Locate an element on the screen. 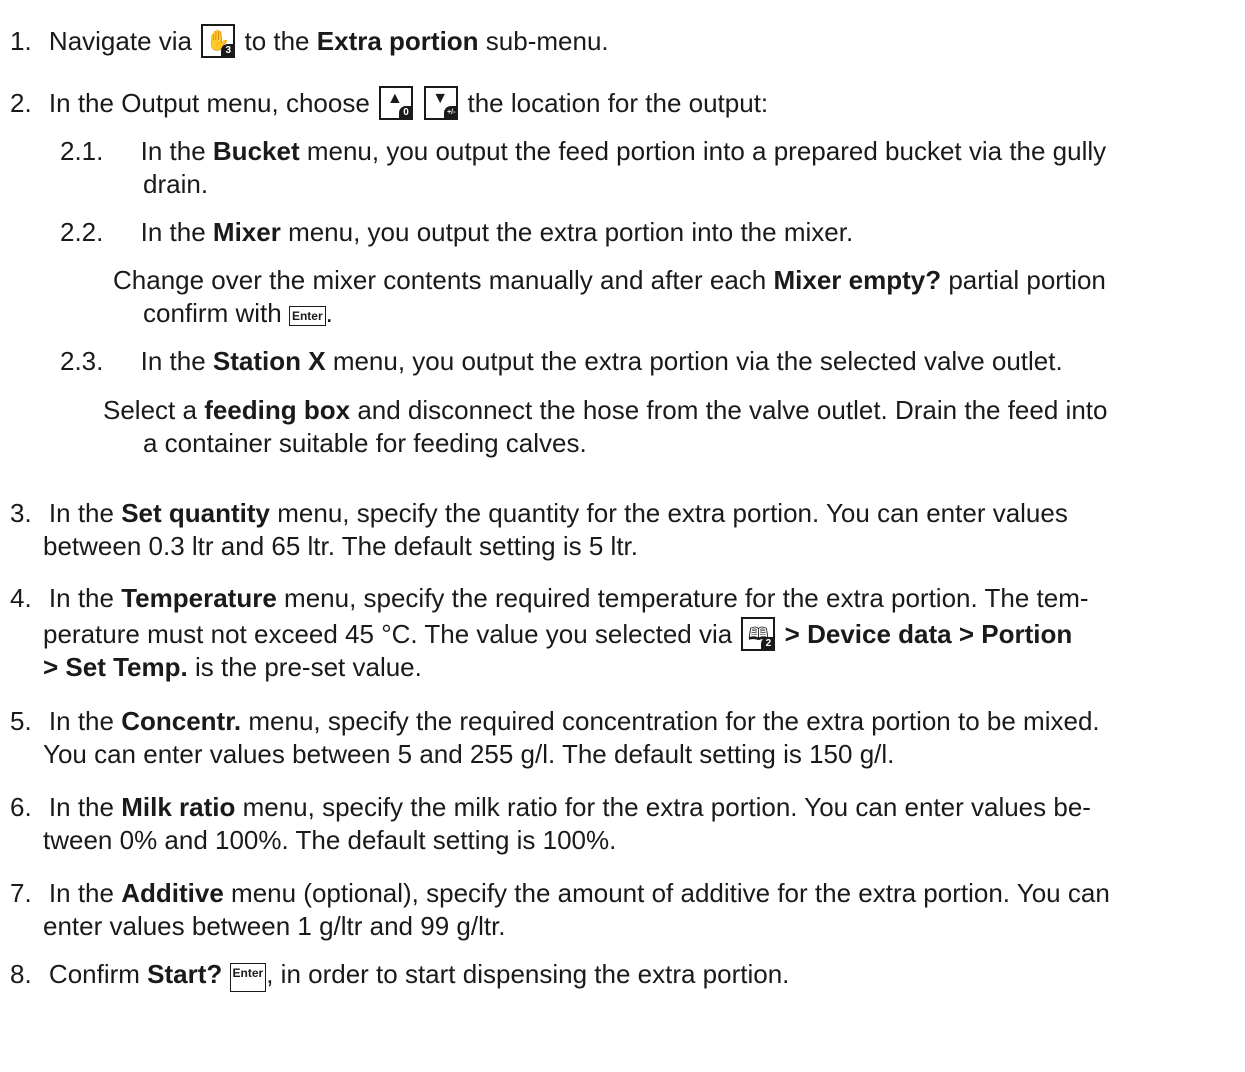  hand-key-icon: ✋ 3 is located at coordinates (218, 41).